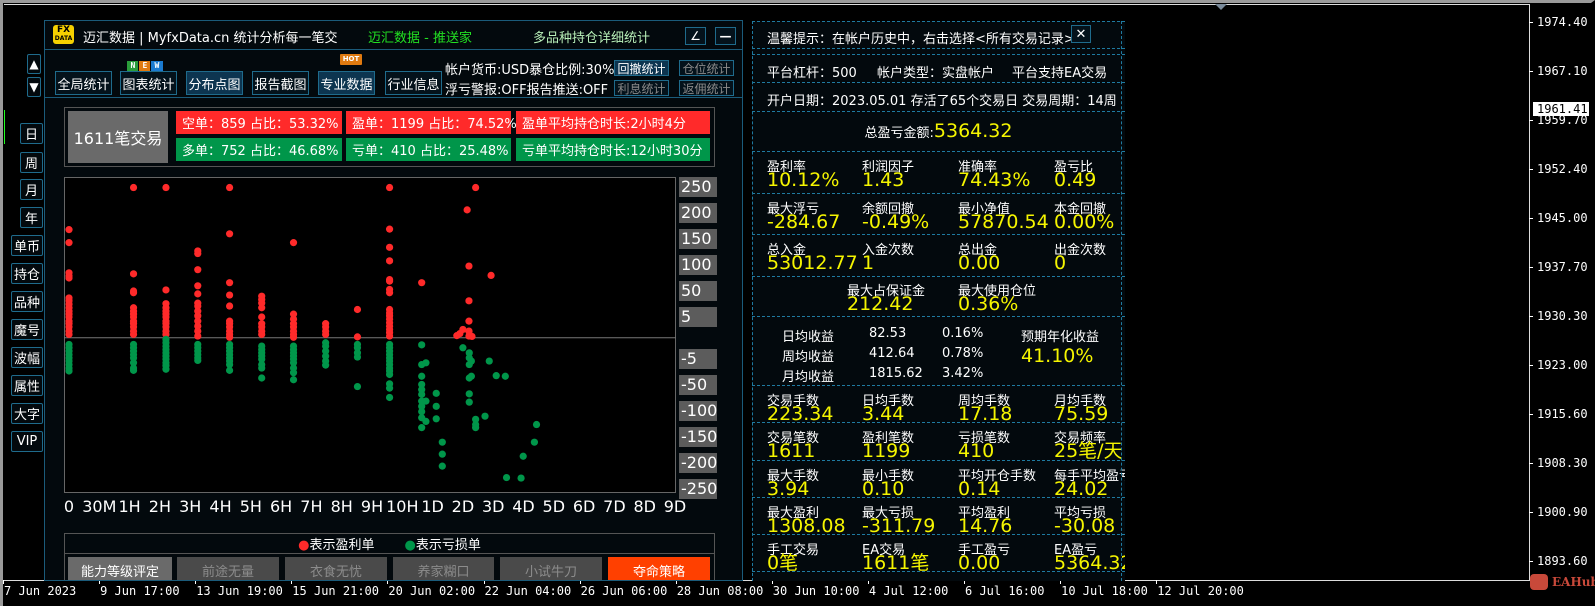 This screenshot has width=1595, height=606. I want to click on period-button-9: 属性, so click(27, 385).